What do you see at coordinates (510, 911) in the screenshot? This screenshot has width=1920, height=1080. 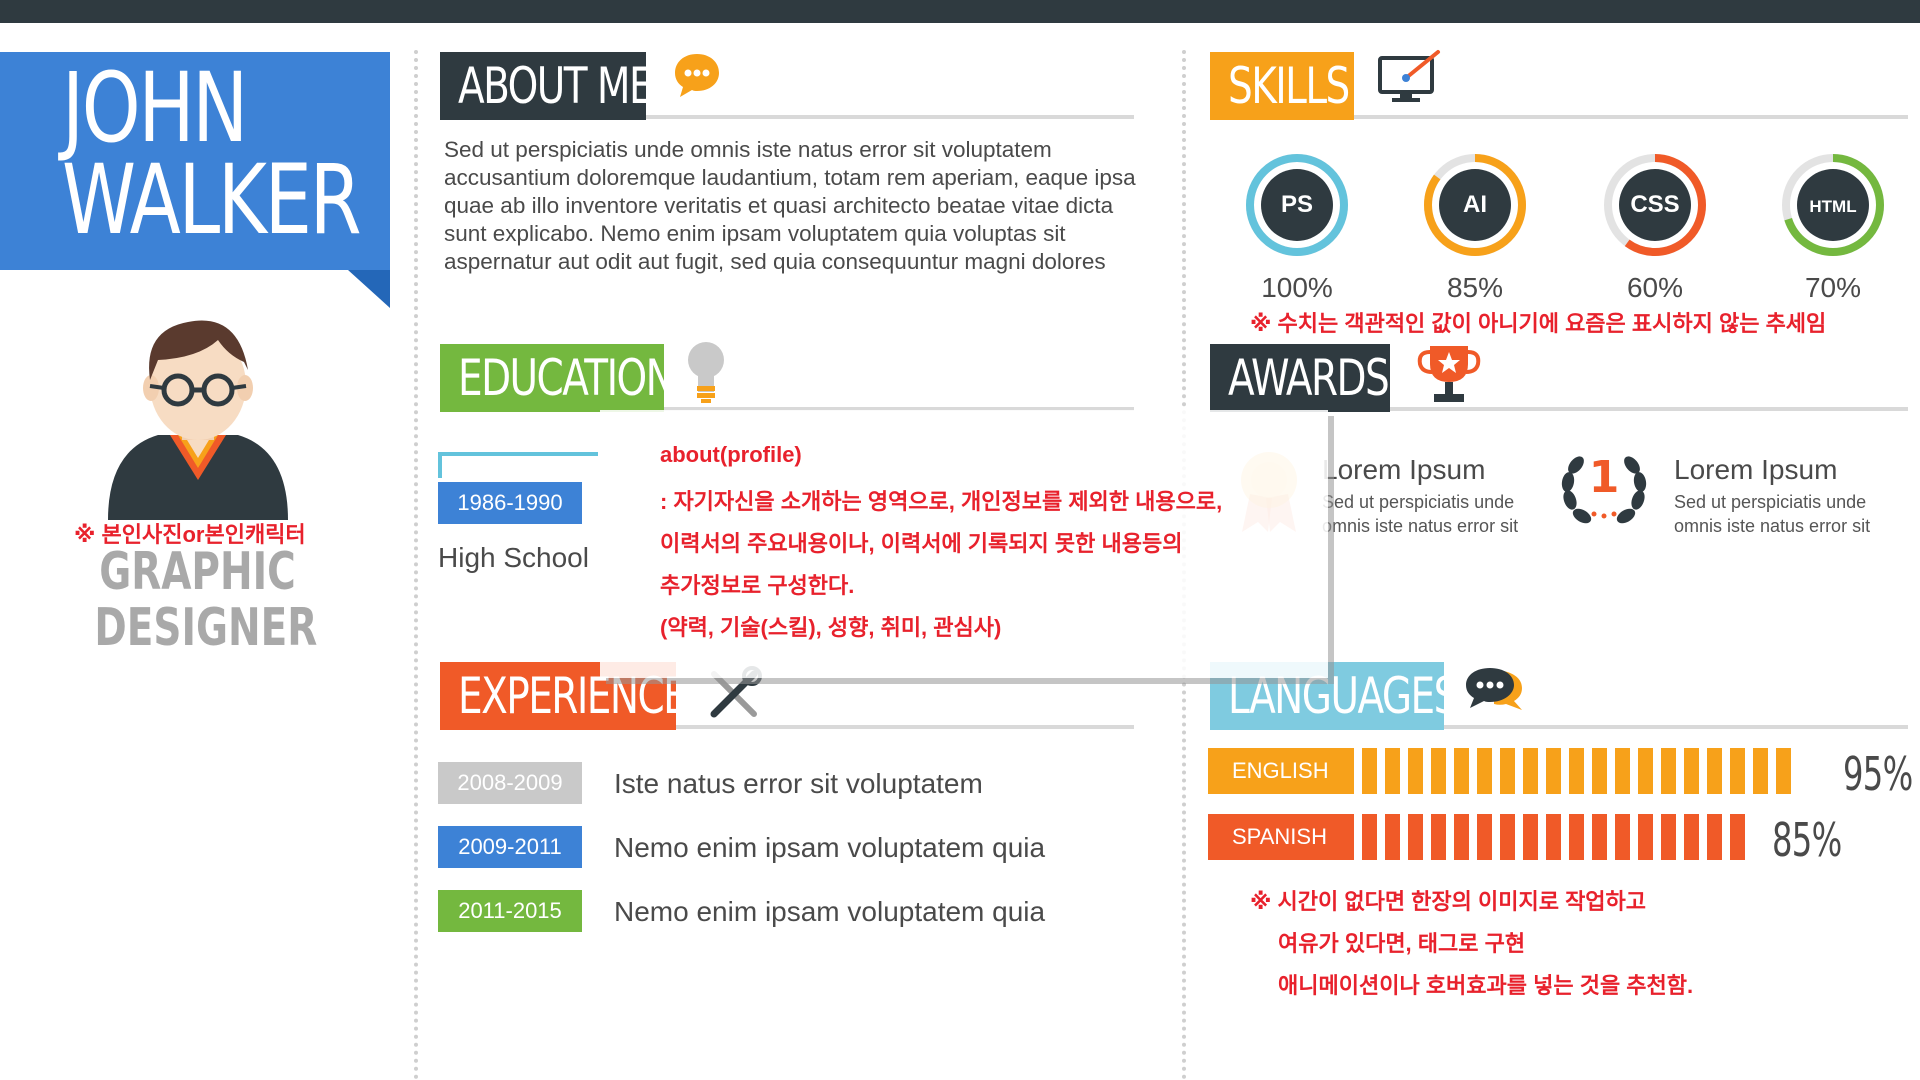 I see `experience-years-3: 2011-2015` at bounding box center [510, 911].